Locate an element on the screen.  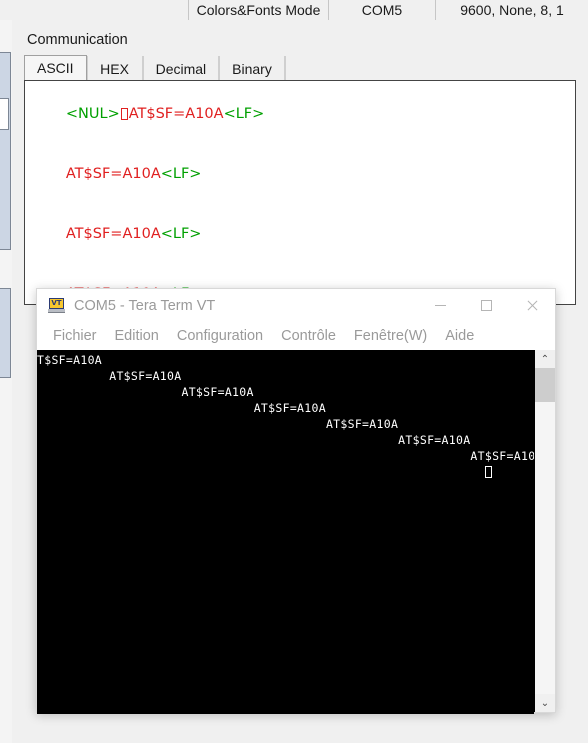
menu-item-edition: Edition is located at coordinates (137, 336).